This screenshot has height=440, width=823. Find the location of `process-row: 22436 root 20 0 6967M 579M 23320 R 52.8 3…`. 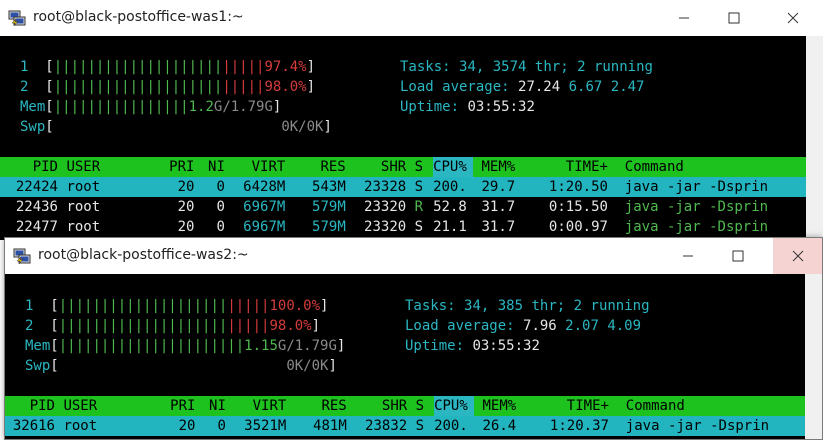

process-row: 22436 root 20 0 6967M 579M 23320 R 52.8 3… is located at coordinates (403, 207).